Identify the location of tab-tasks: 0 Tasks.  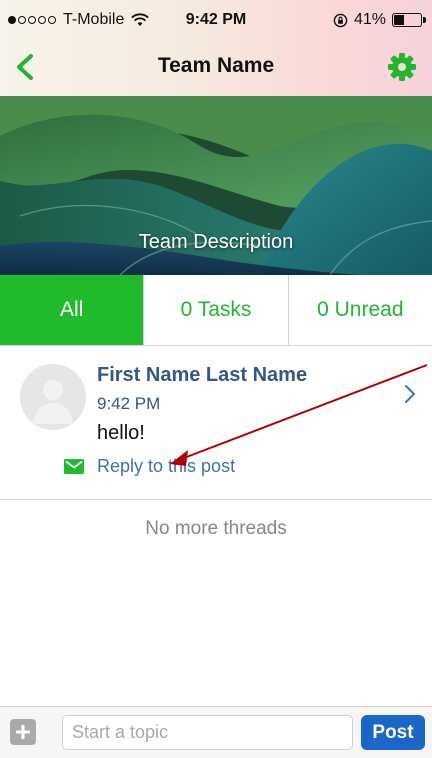
(215, 310).